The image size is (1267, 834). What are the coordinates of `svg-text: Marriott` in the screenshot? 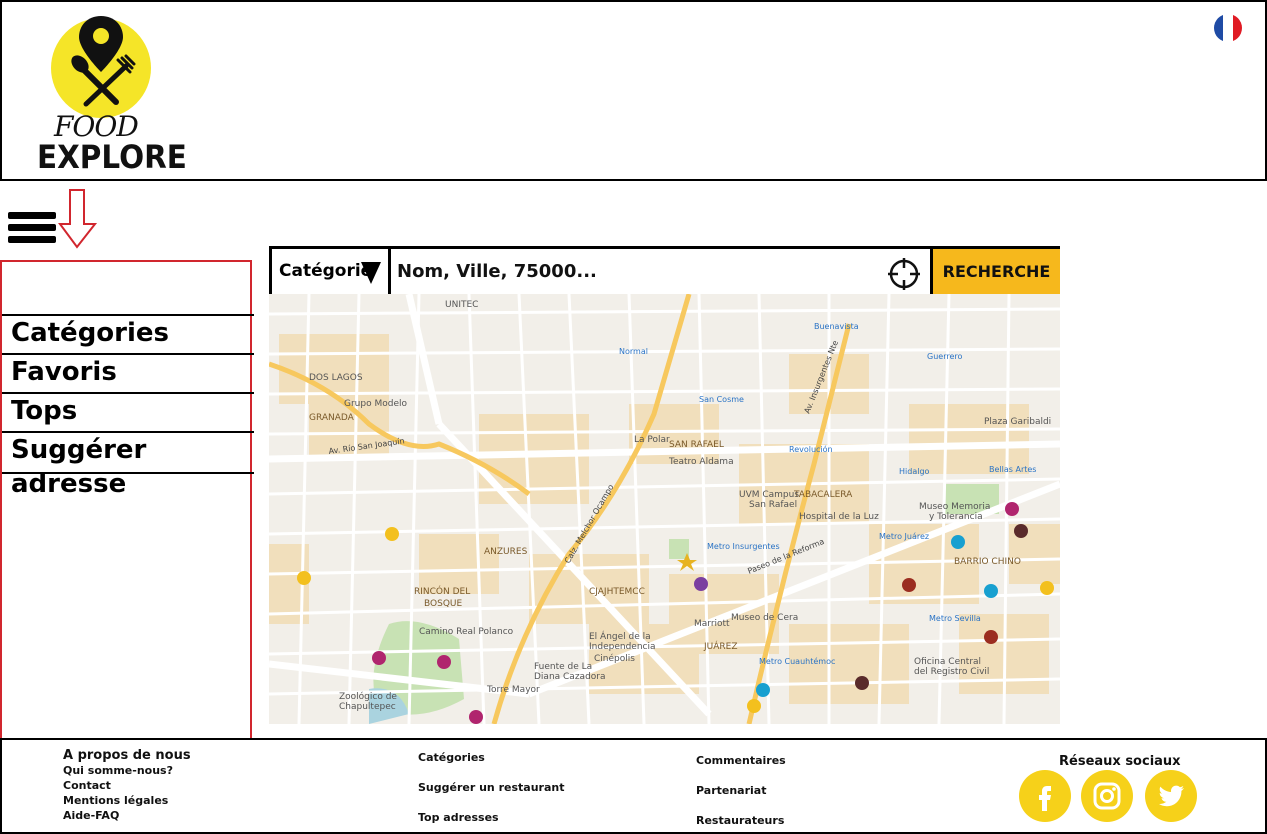 It's located at (712, 624).